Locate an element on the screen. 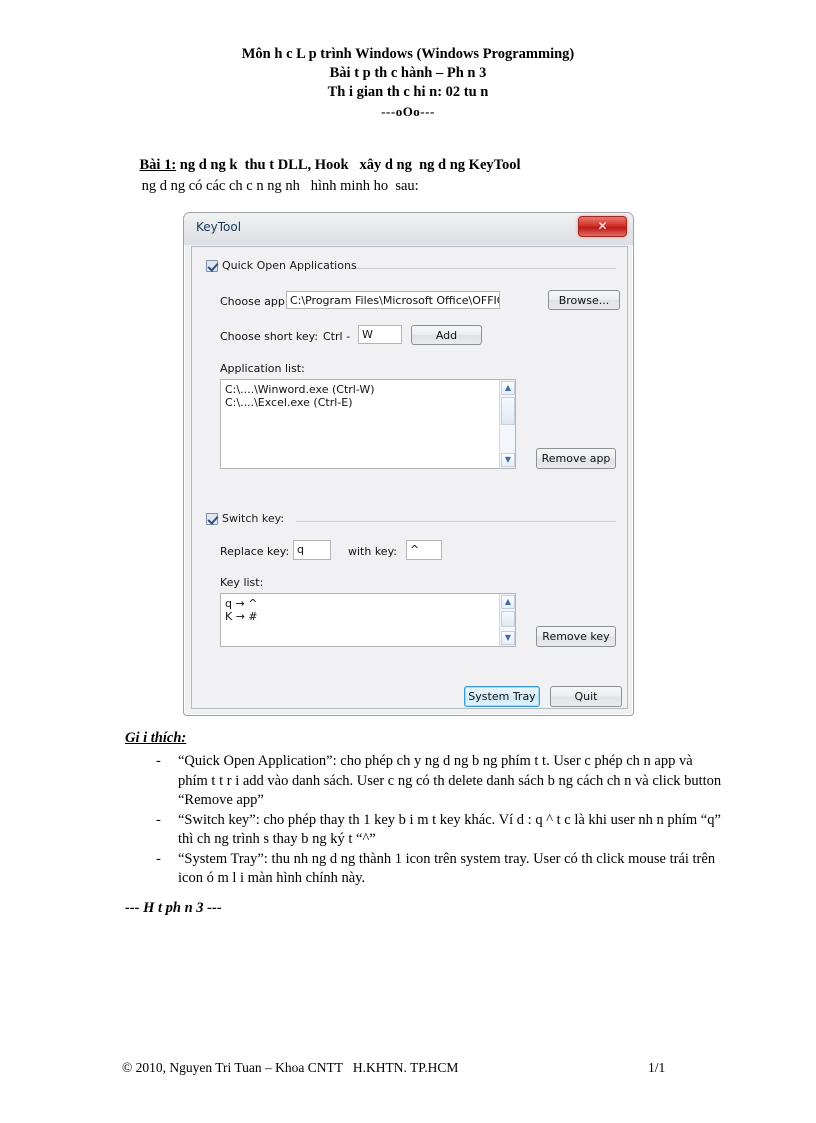  key-listbox: q → ^ K → # ▲ ▼ is located at coordinates (368, 620).